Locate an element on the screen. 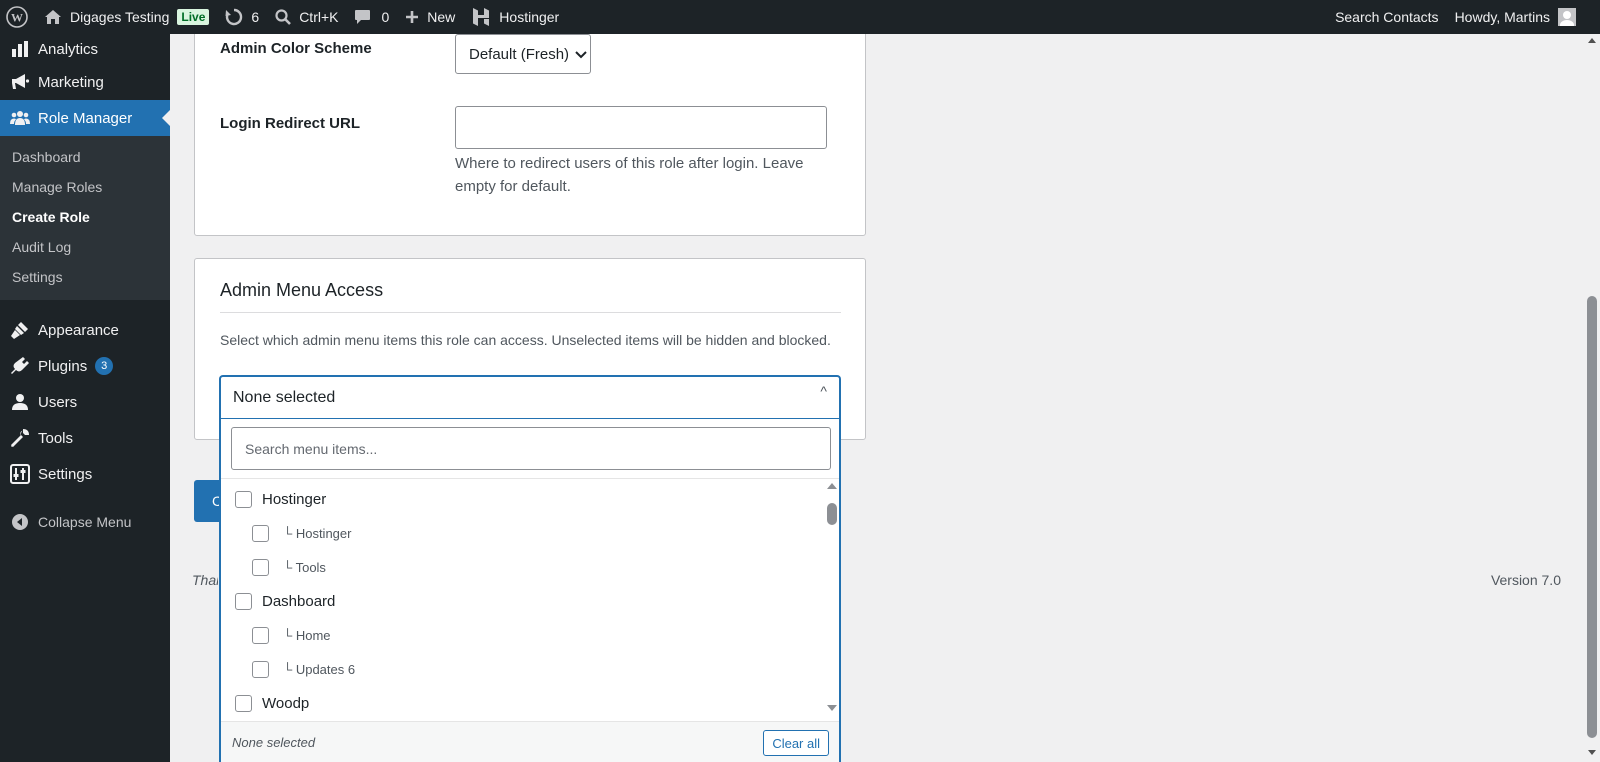 The image size is (1600, 762). submenu-audit-log: Audit Log is located at coordinates (85, 247).